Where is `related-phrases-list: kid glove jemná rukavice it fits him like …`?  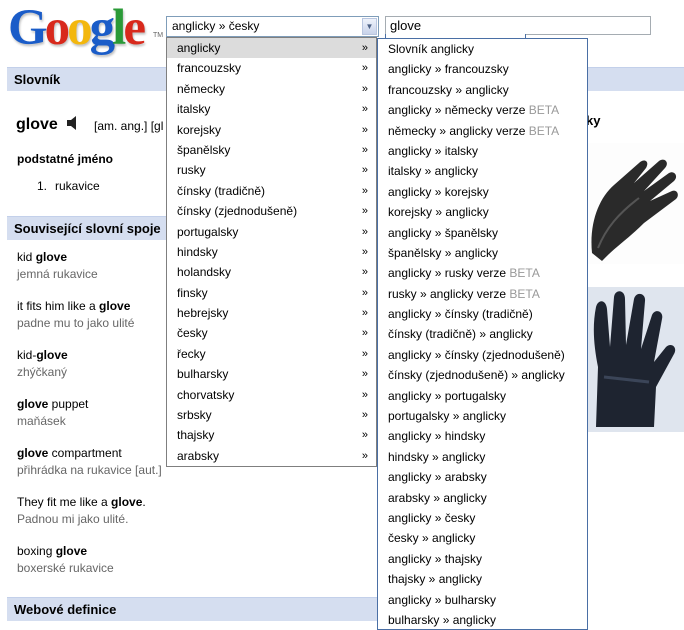
related-phrases-list: kid glove jemná rukavice it fits him like … is located at coordinates (89, 421).